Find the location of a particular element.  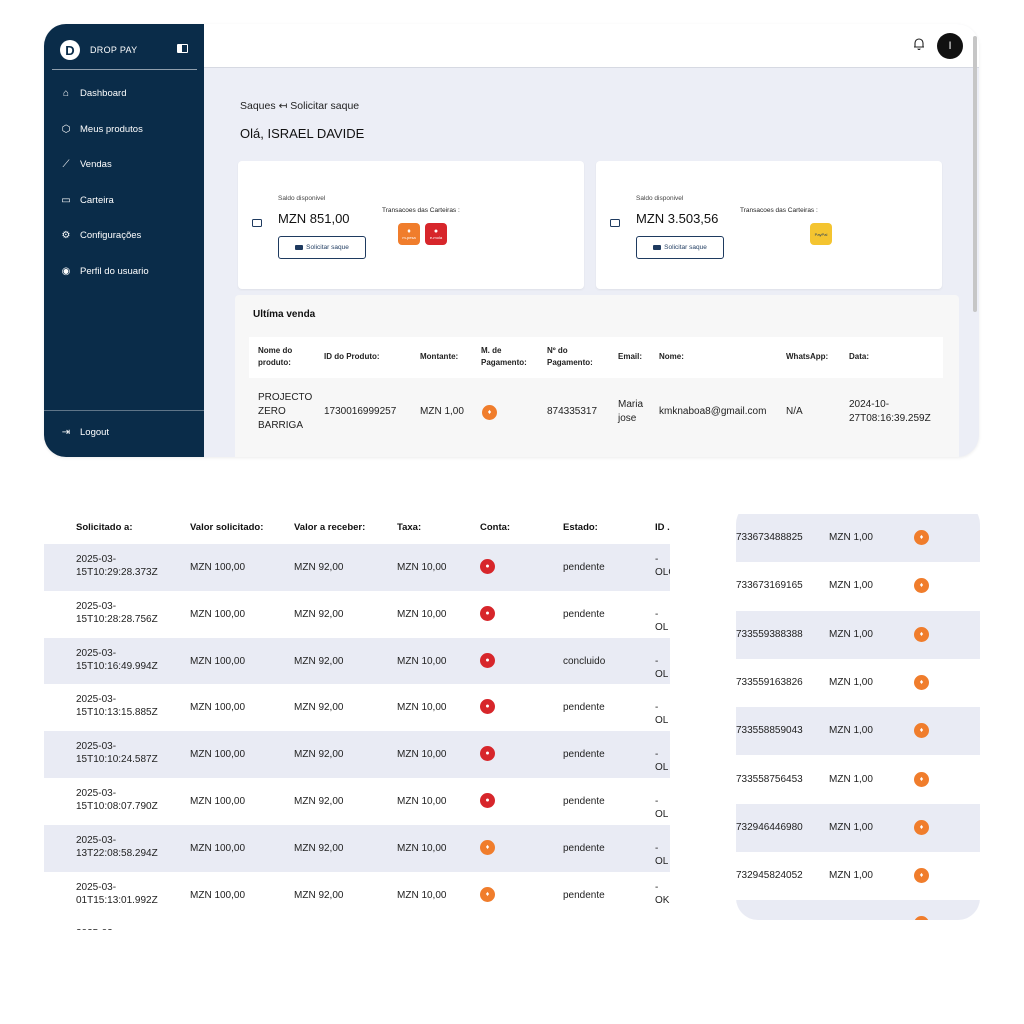

breadcrumb-parent: Saques is located at coordinates (258, 106).